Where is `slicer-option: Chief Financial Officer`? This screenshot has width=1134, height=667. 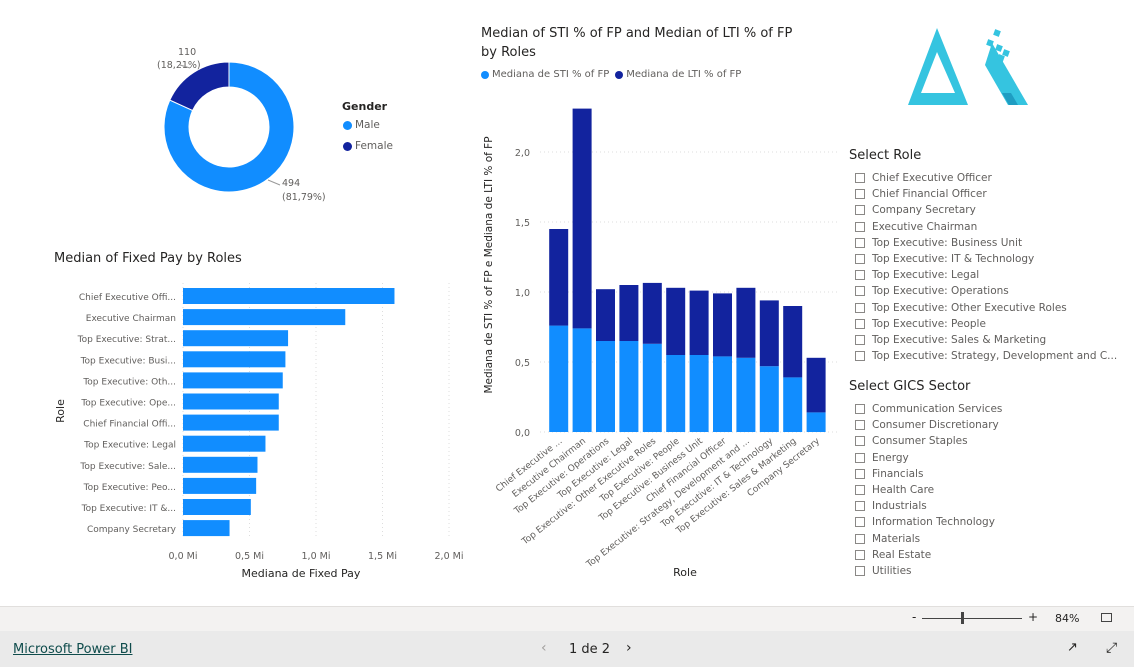
slicer-option: Chief Financial Officer is located at coordinates (921, 194).